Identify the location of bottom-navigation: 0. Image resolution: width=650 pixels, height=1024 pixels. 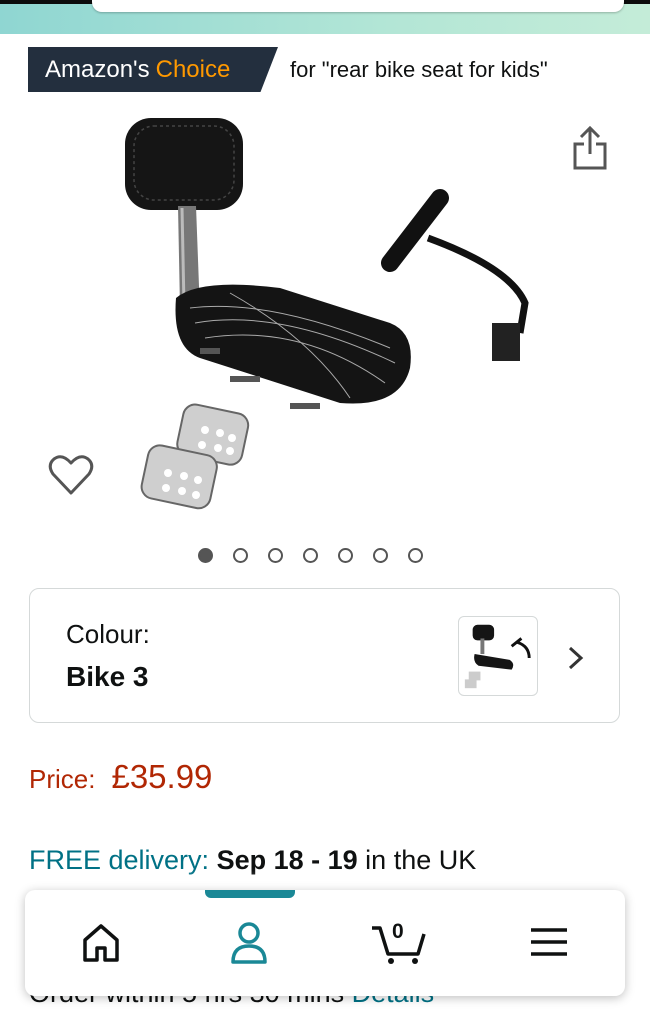
(325, 943).